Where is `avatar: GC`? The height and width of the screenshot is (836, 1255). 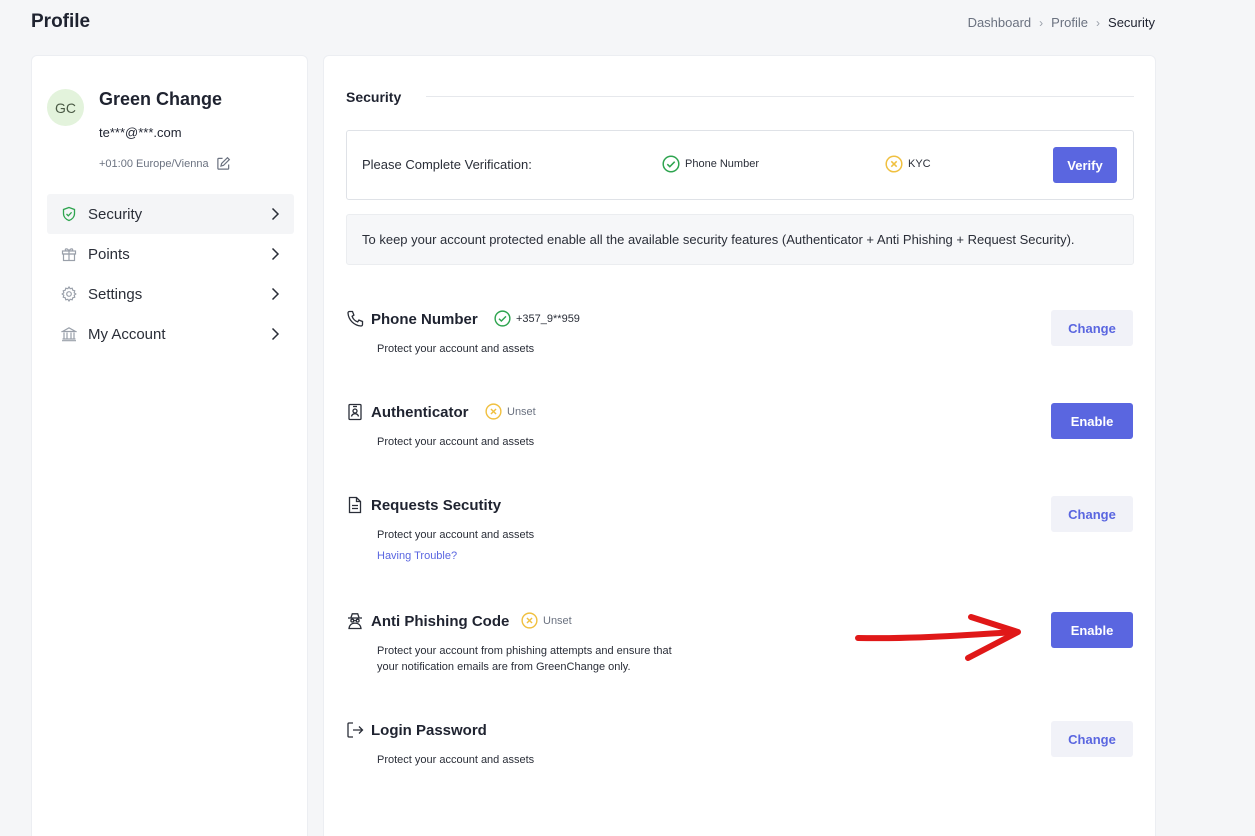
avatar: GC is located at coordinates (65, 107).